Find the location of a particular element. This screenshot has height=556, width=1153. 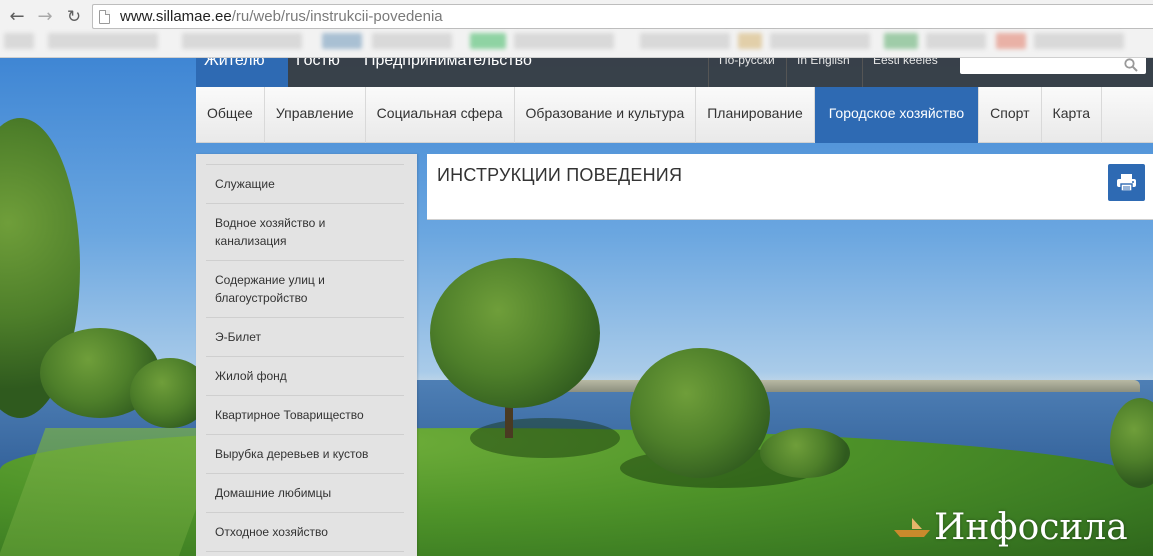

side-item-streets: Содержание улиц и благоустройство is located at coordinates (305, 289).